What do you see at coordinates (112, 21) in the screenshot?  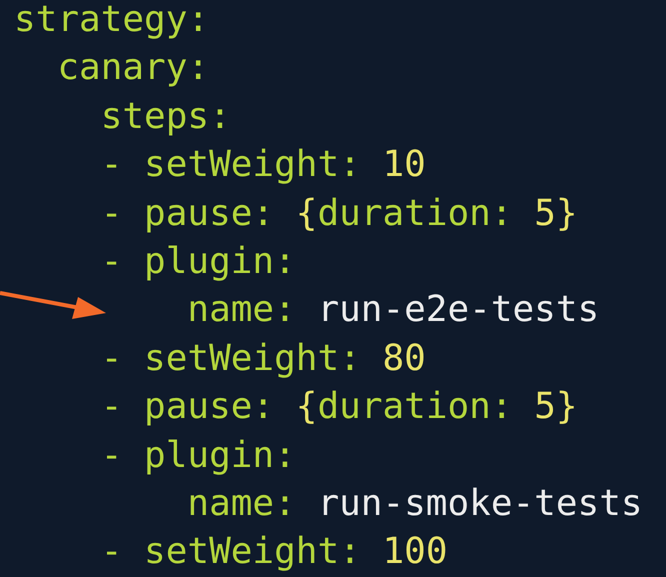 I see `code-line: strategy:` at bounding box center [112, 21].